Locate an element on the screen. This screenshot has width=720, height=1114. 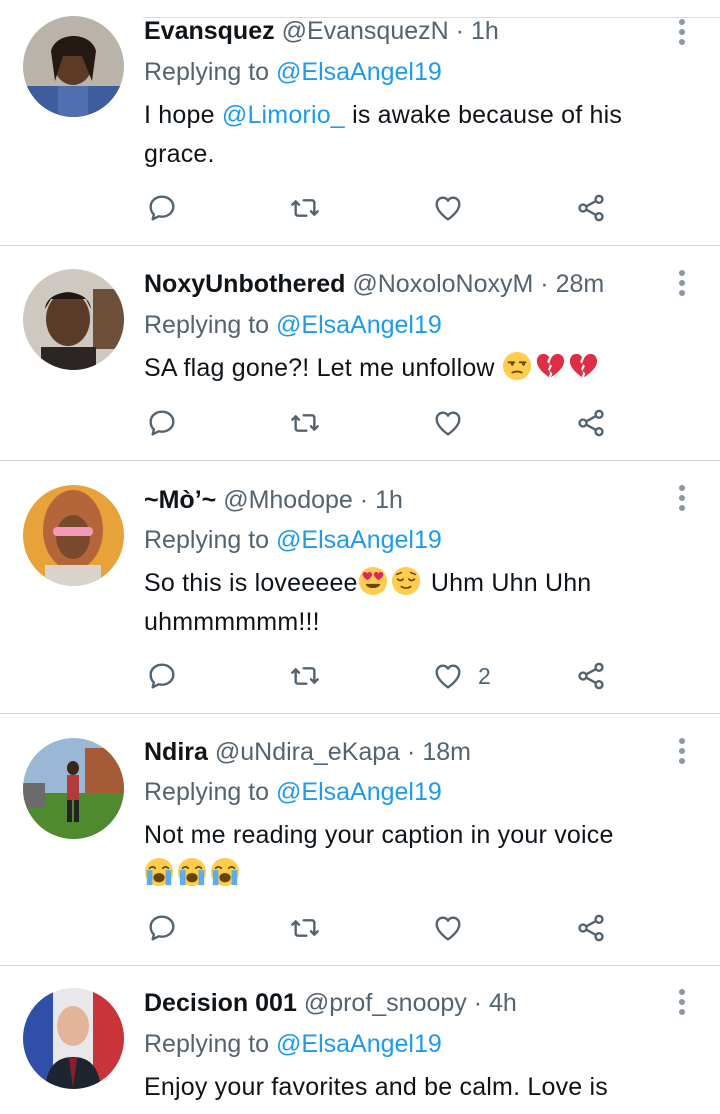
tweet-header: NoxyUnbothered @NoxoloNoxyM · 28m is located at coordinates (402, 284).